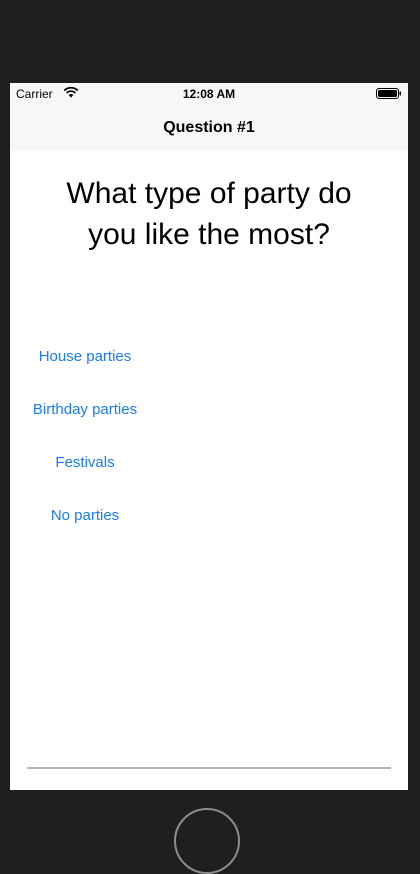 This screenshot has height=874, width=420. What do you see at coordinates (209, 214) in the screenshot?
I see `question-text: What type of party do you like the most?` at bounding box center [209, 214].